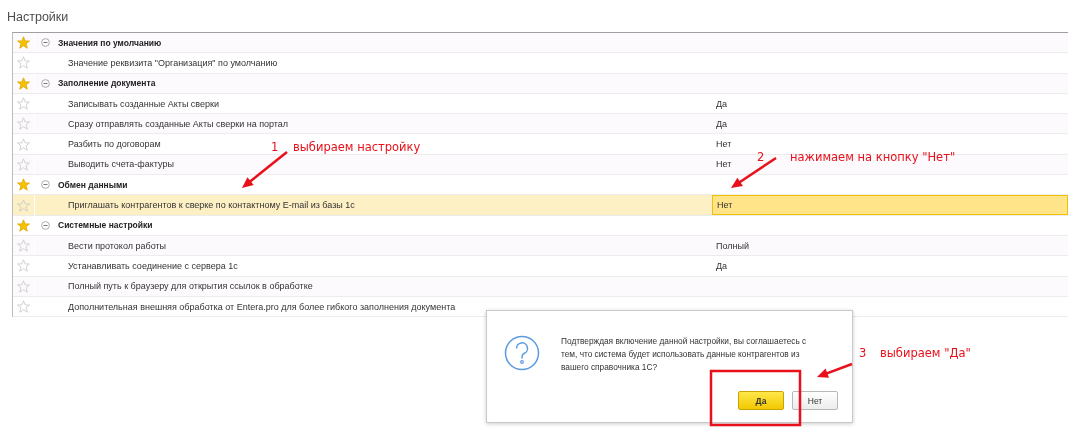 The height and width of the screenshot is (445, 1073). What do you see at coordinates (211, 205) in the screenshot?
I see `setting-label: Приглашать контрагентов к сверке по контактному E-mail из базы 1с` at bounding box center [211, 205].